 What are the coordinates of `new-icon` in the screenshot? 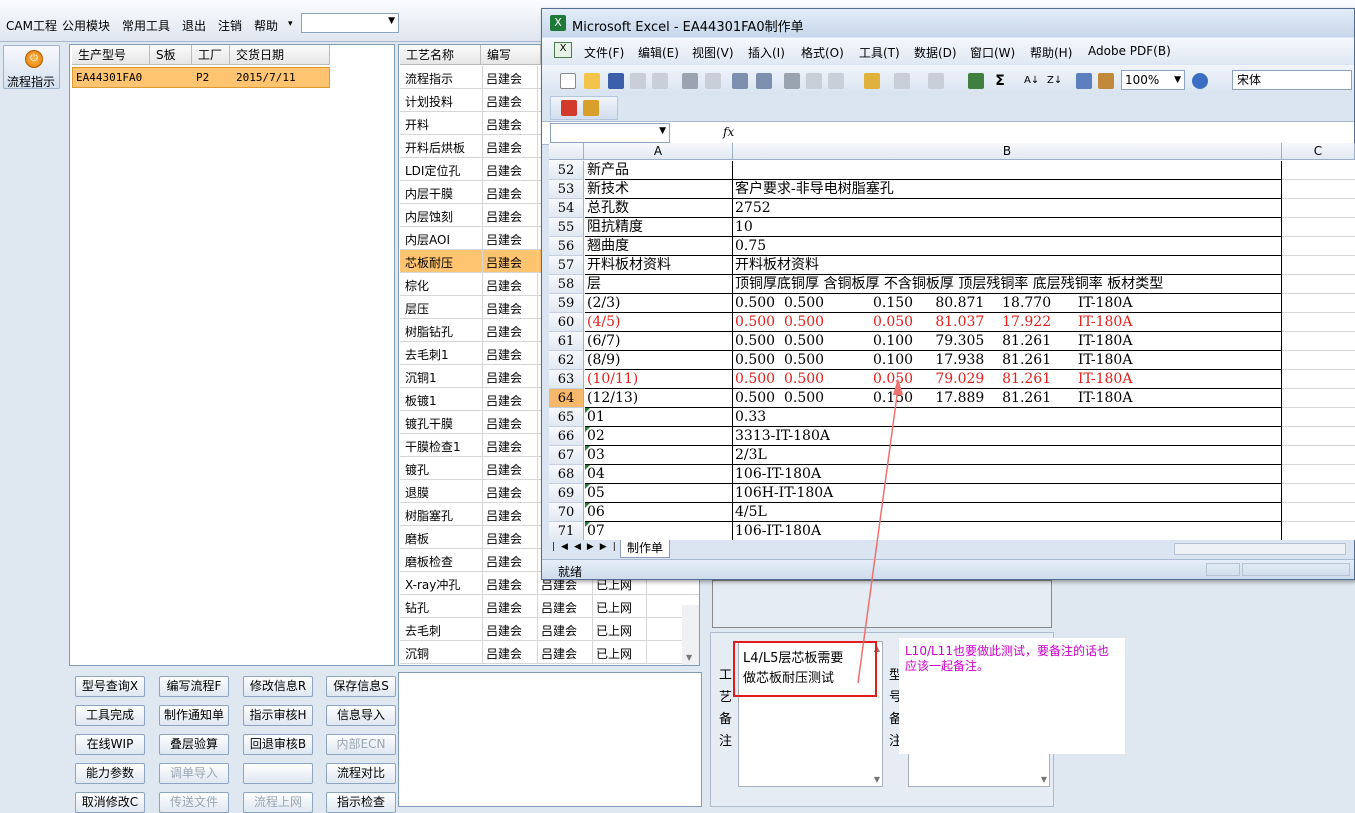 It's located at (568, 81).